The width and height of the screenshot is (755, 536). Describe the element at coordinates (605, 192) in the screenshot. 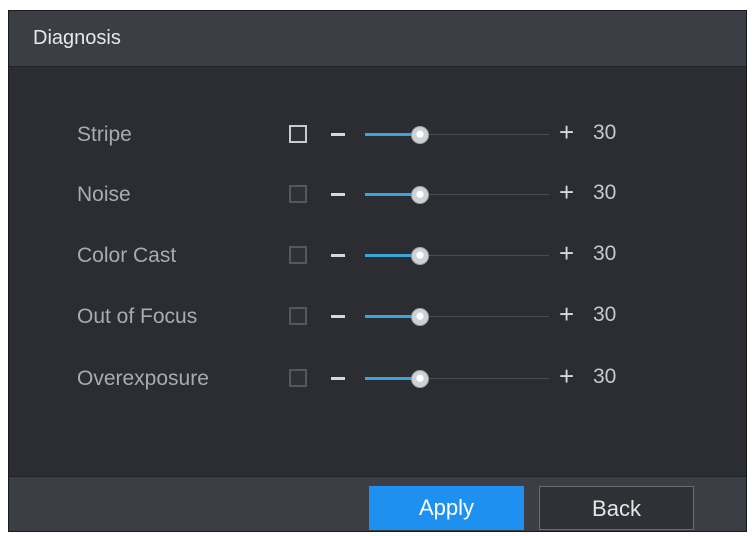

I see `noise-value: 30` at that location.